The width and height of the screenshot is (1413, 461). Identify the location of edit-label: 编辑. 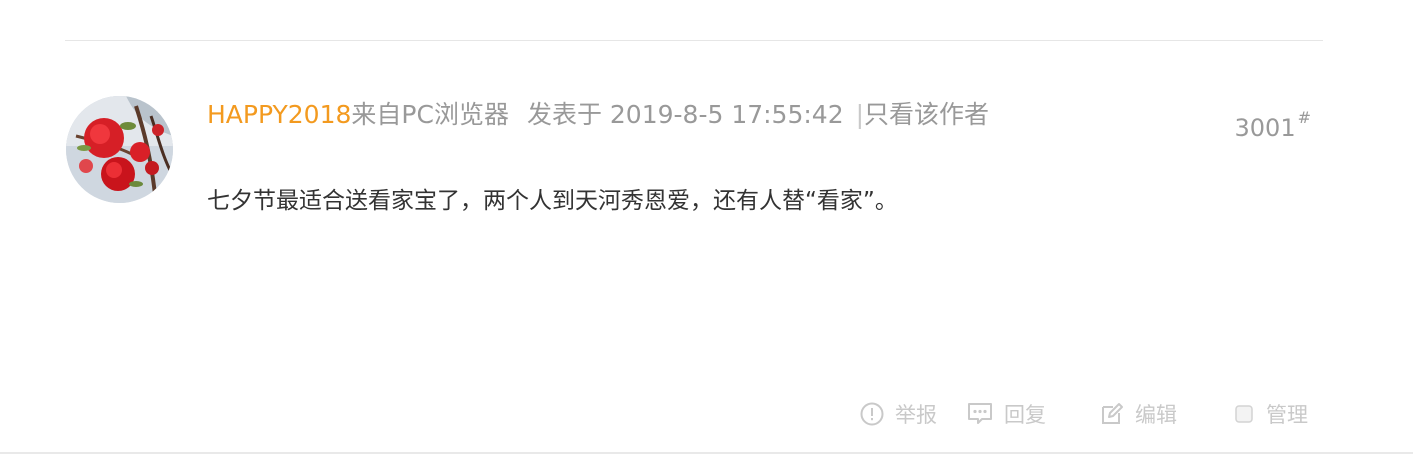
(1156, 415).